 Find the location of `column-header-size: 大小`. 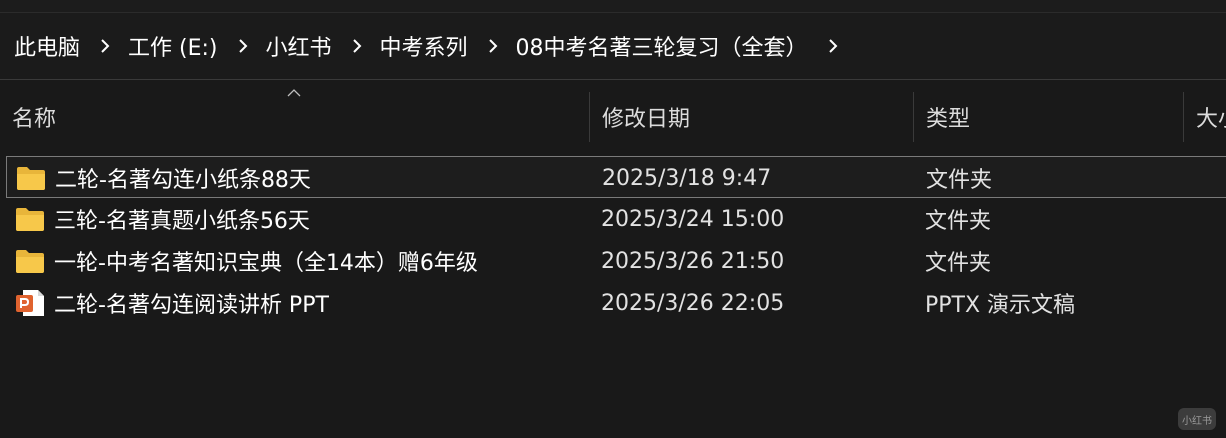

column-header-size: 大小 is located at coordinates (1211, 117).